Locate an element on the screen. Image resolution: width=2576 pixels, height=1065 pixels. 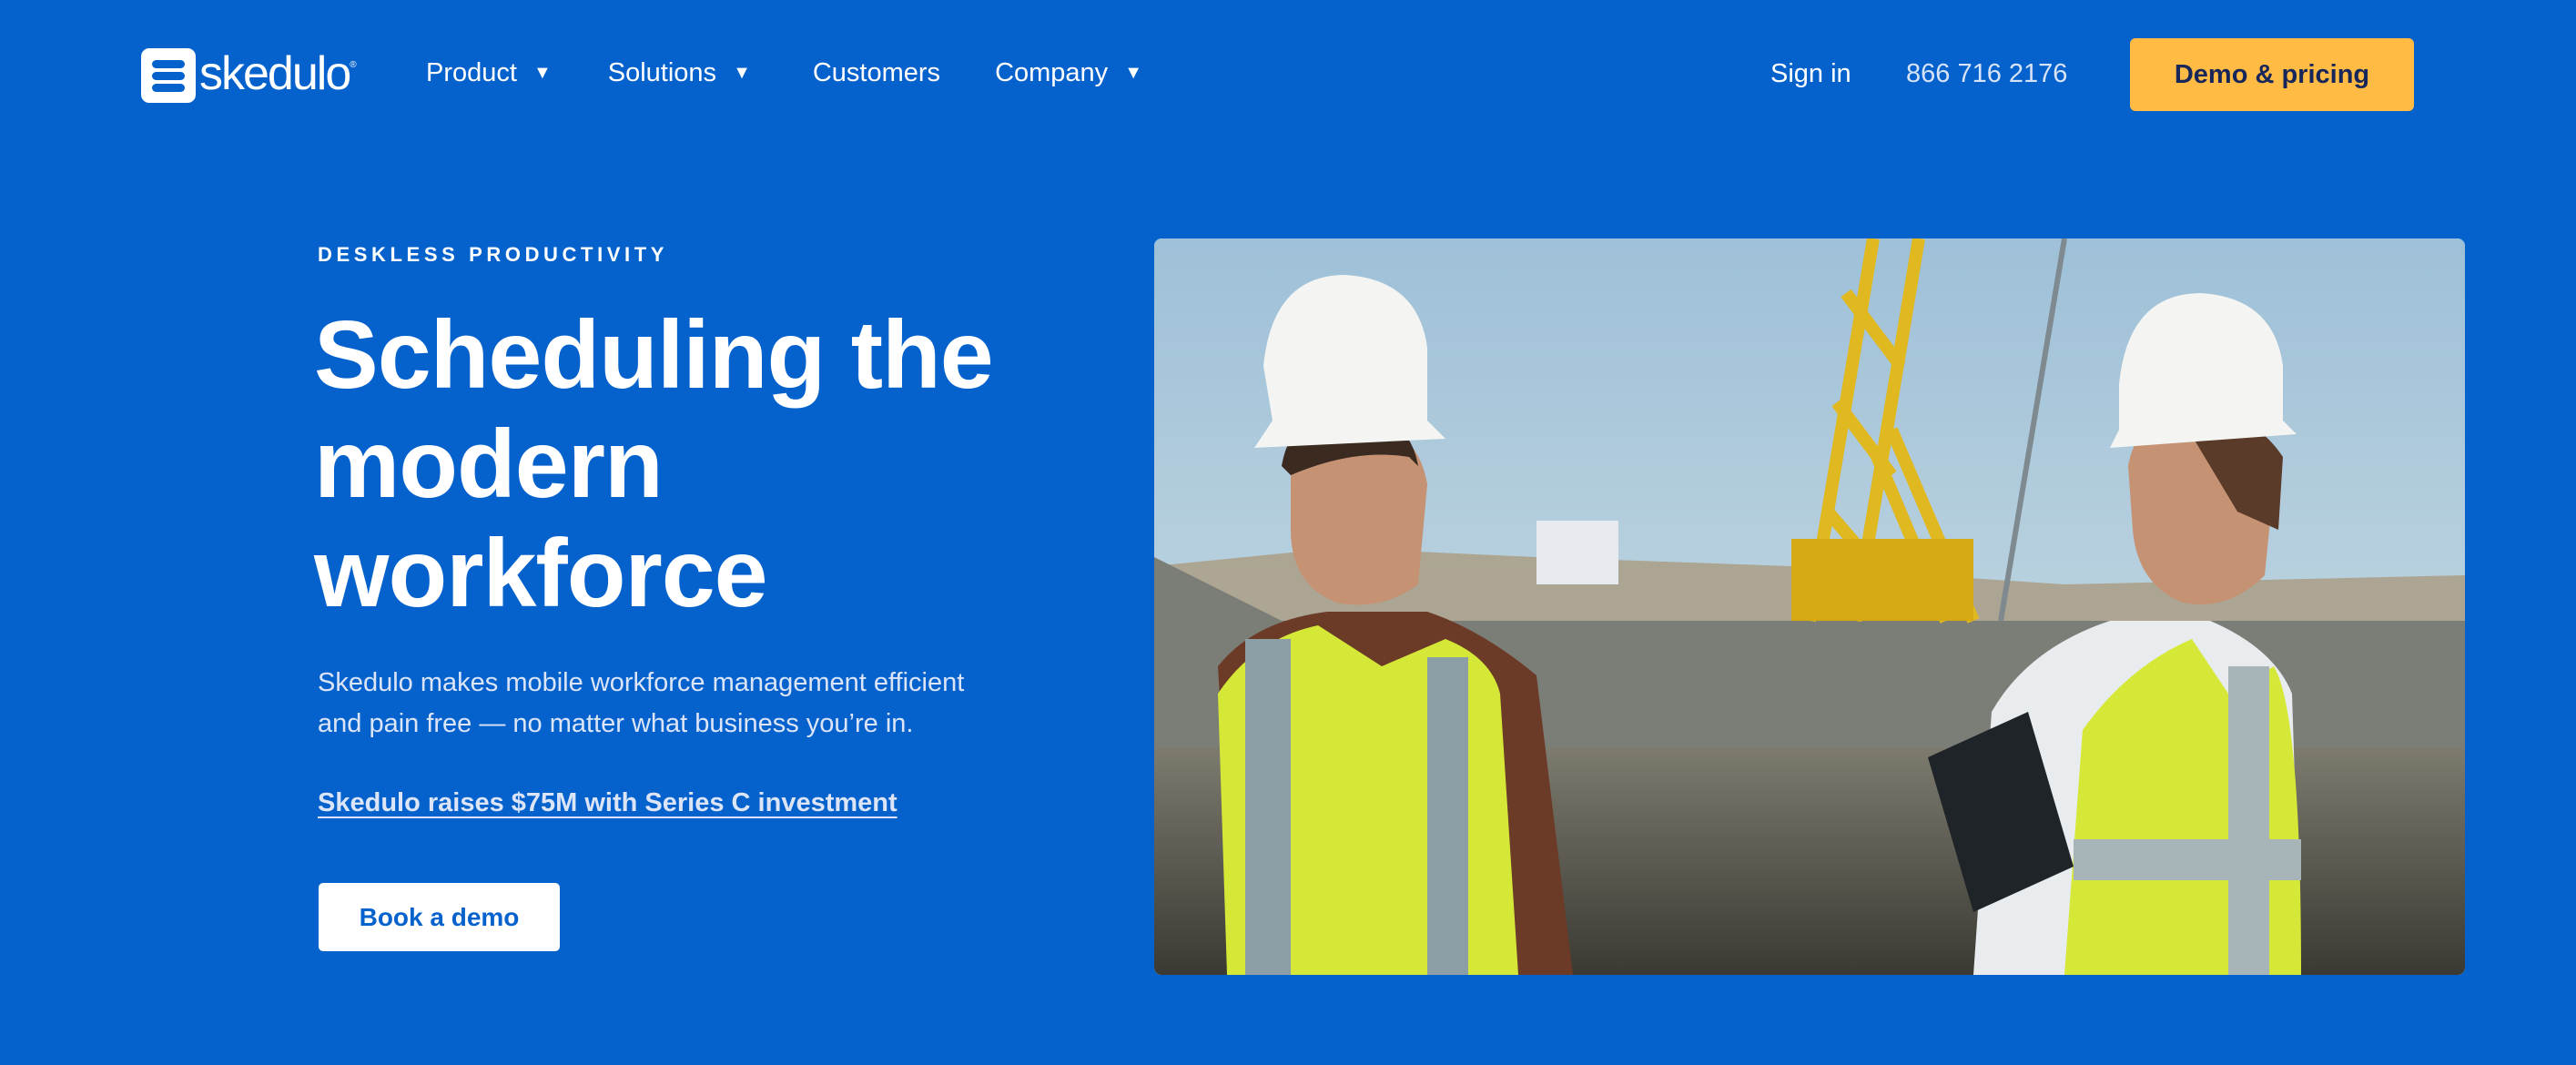
crane-body is located at coordinates (1882, 580).